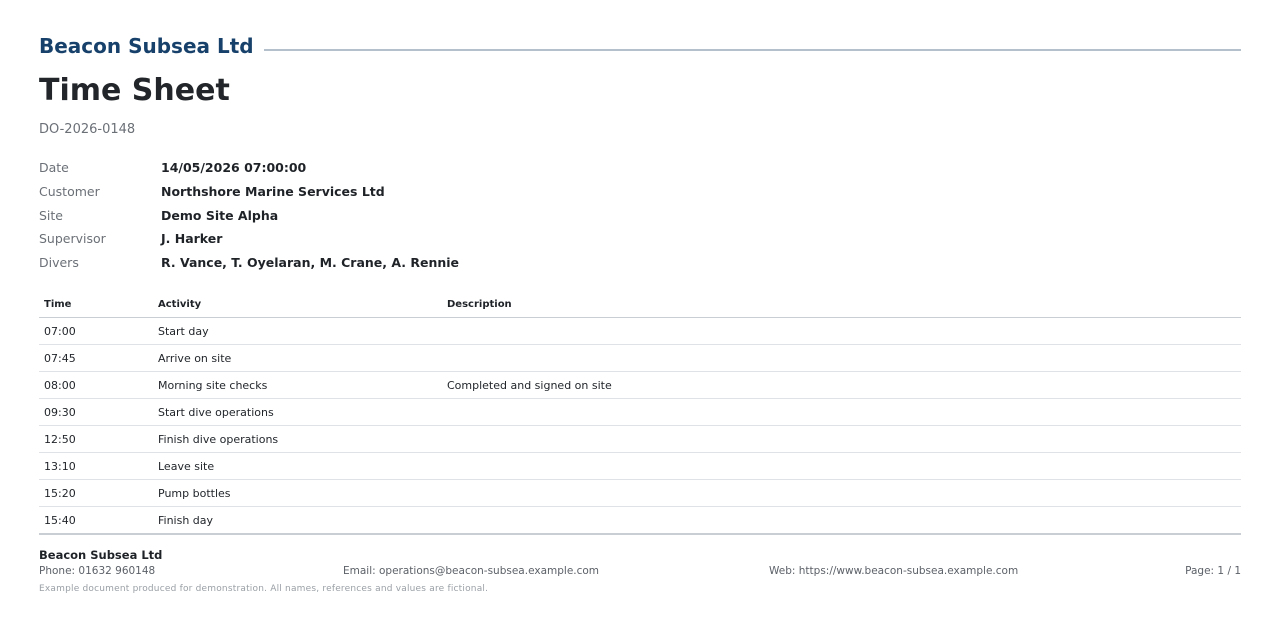 This screenshot has height=632, width=1280. Describe the element at coordinates (51, 215) in the screenshot. I see `detail-label: Site` at that location.